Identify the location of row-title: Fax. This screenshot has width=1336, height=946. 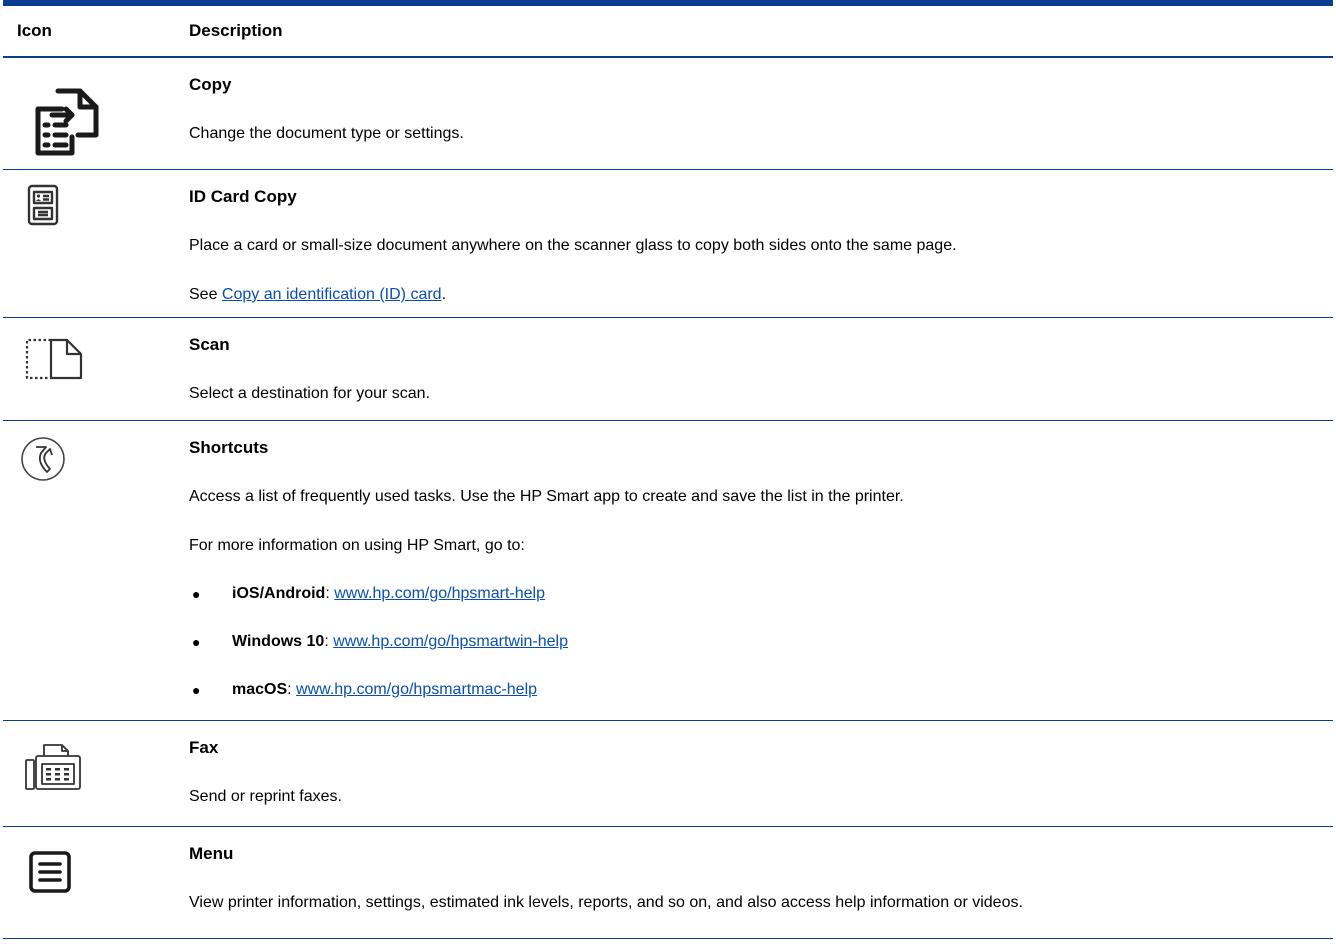
(204, 747).